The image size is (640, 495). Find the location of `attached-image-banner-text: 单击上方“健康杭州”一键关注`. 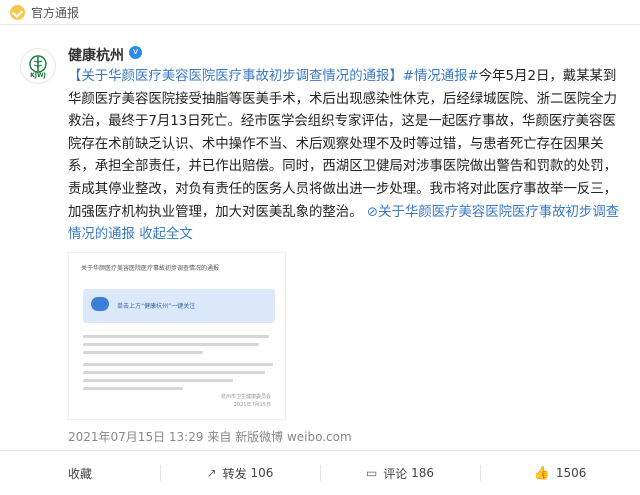

attached-image-banner-text: 单击上方“健康杭州”一键关注 is located at coordinates (156, 306).